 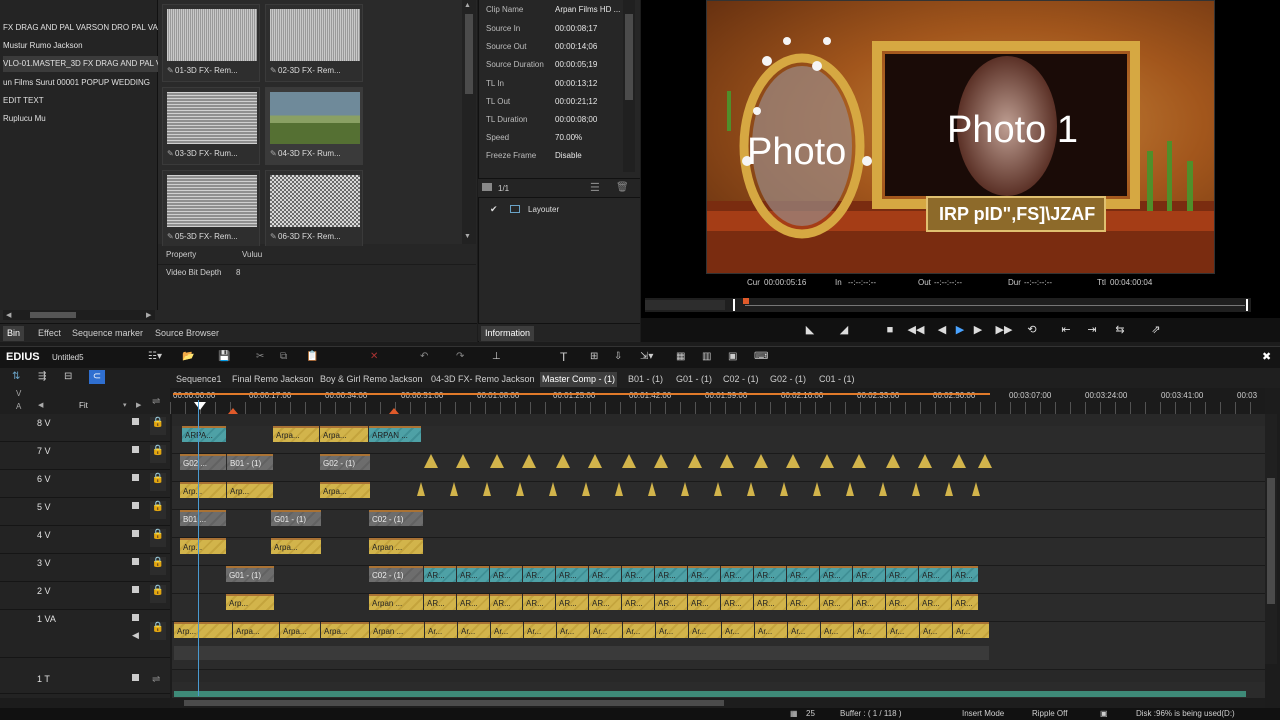 I want to click on save-icon: 💾, so click(x=224, y=356).